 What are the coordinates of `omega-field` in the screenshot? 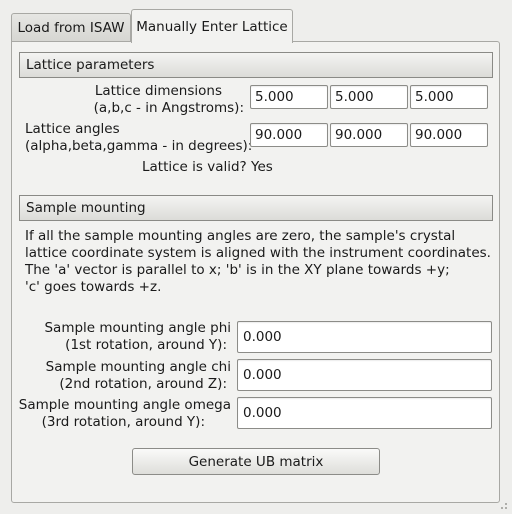 It's located at (364, 413).